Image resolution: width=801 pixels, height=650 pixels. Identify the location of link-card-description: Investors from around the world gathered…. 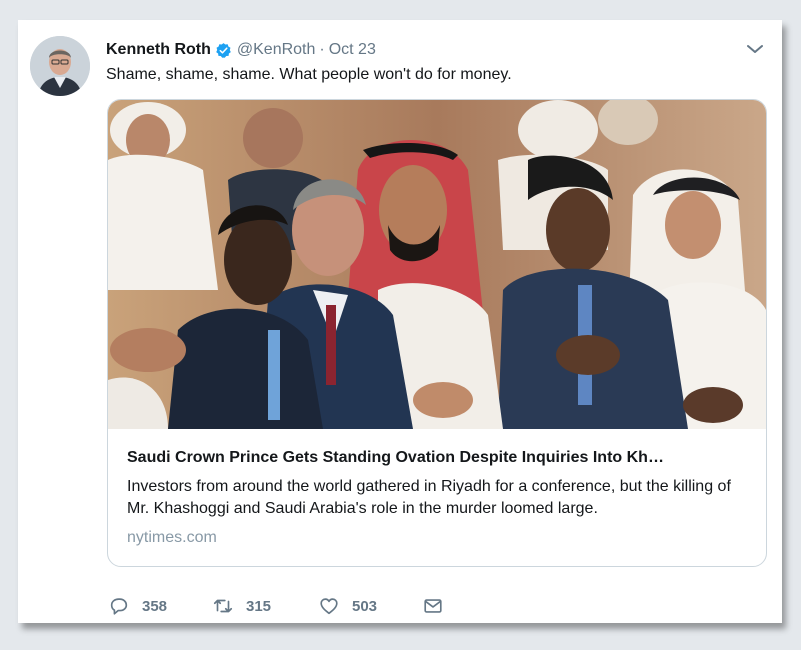
(429, 497).